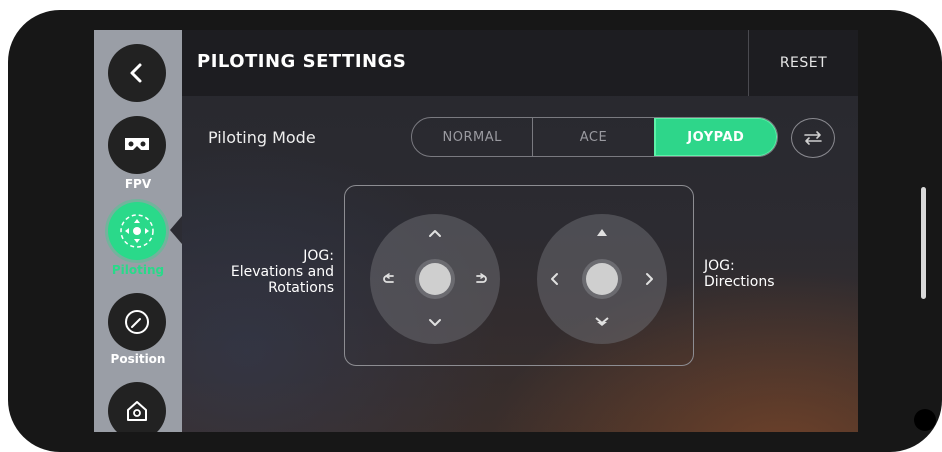 The image size is (942, 452). I want to click on swap-arrows-icon, so click(813, 138).